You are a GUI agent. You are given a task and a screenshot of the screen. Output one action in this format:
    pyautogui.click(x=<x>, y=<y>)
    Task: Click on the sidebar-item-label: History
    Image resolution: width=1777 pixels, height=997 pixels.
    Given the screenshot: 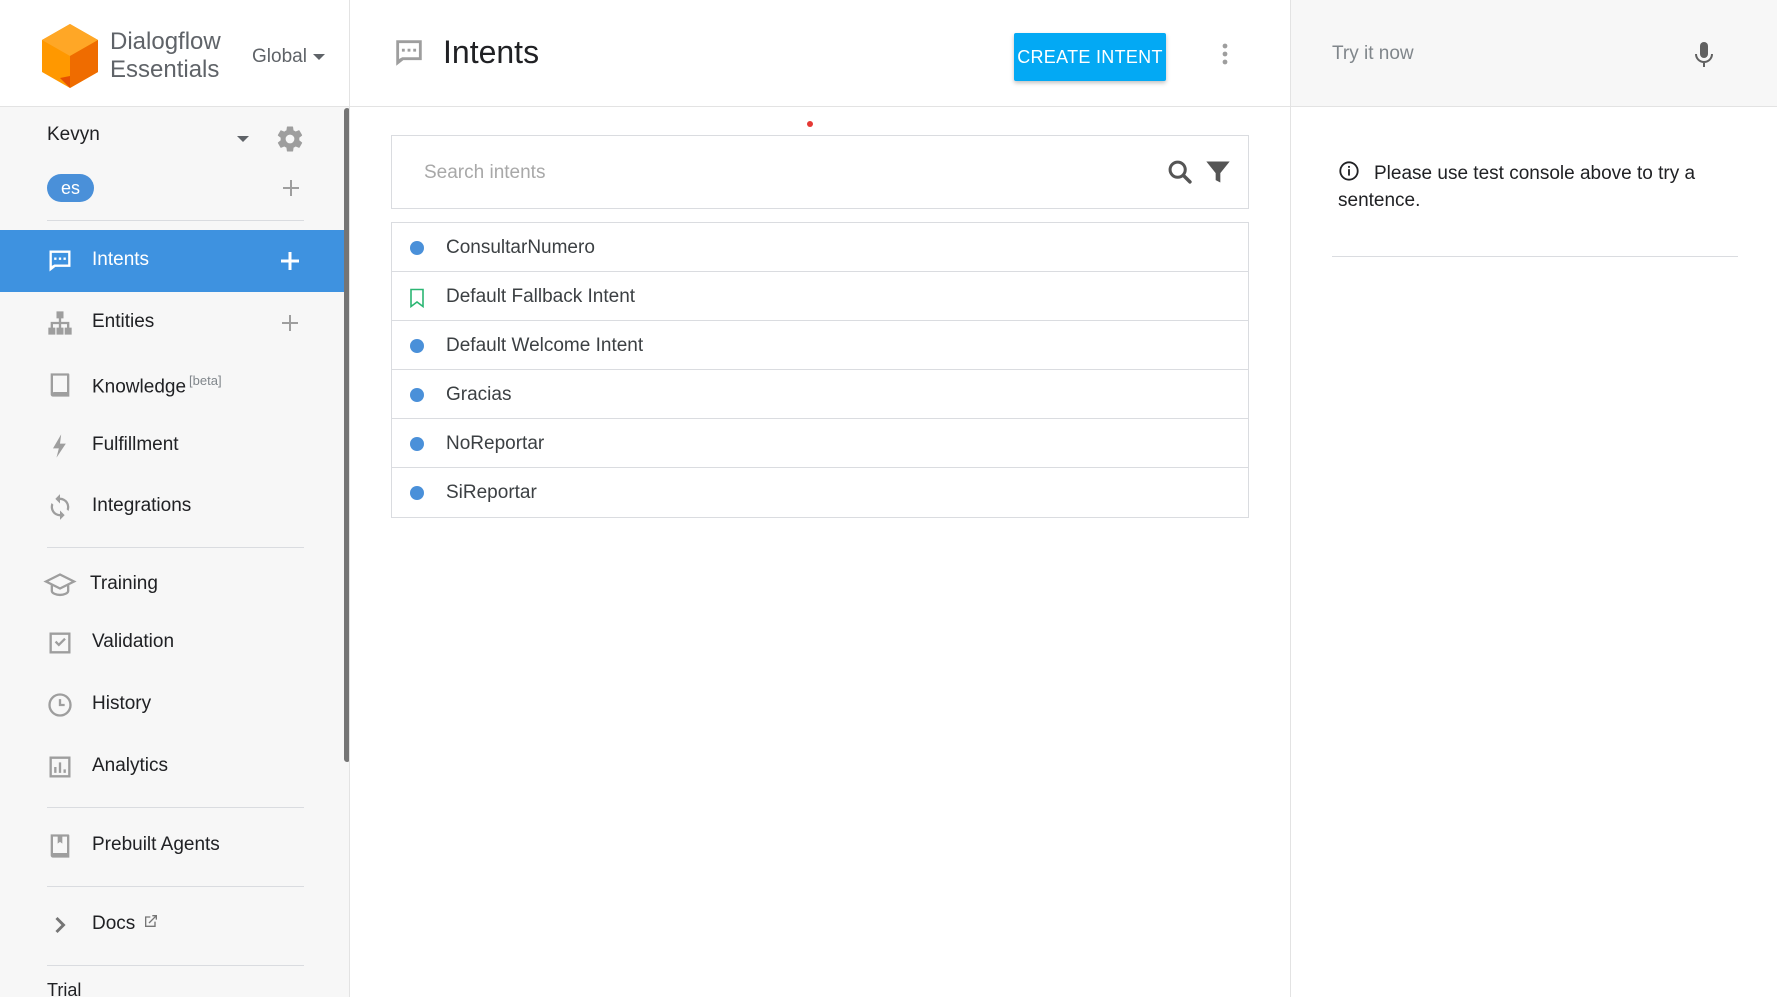 What is the action you would take?
    pyautogui.click(x=122, y=703)
    